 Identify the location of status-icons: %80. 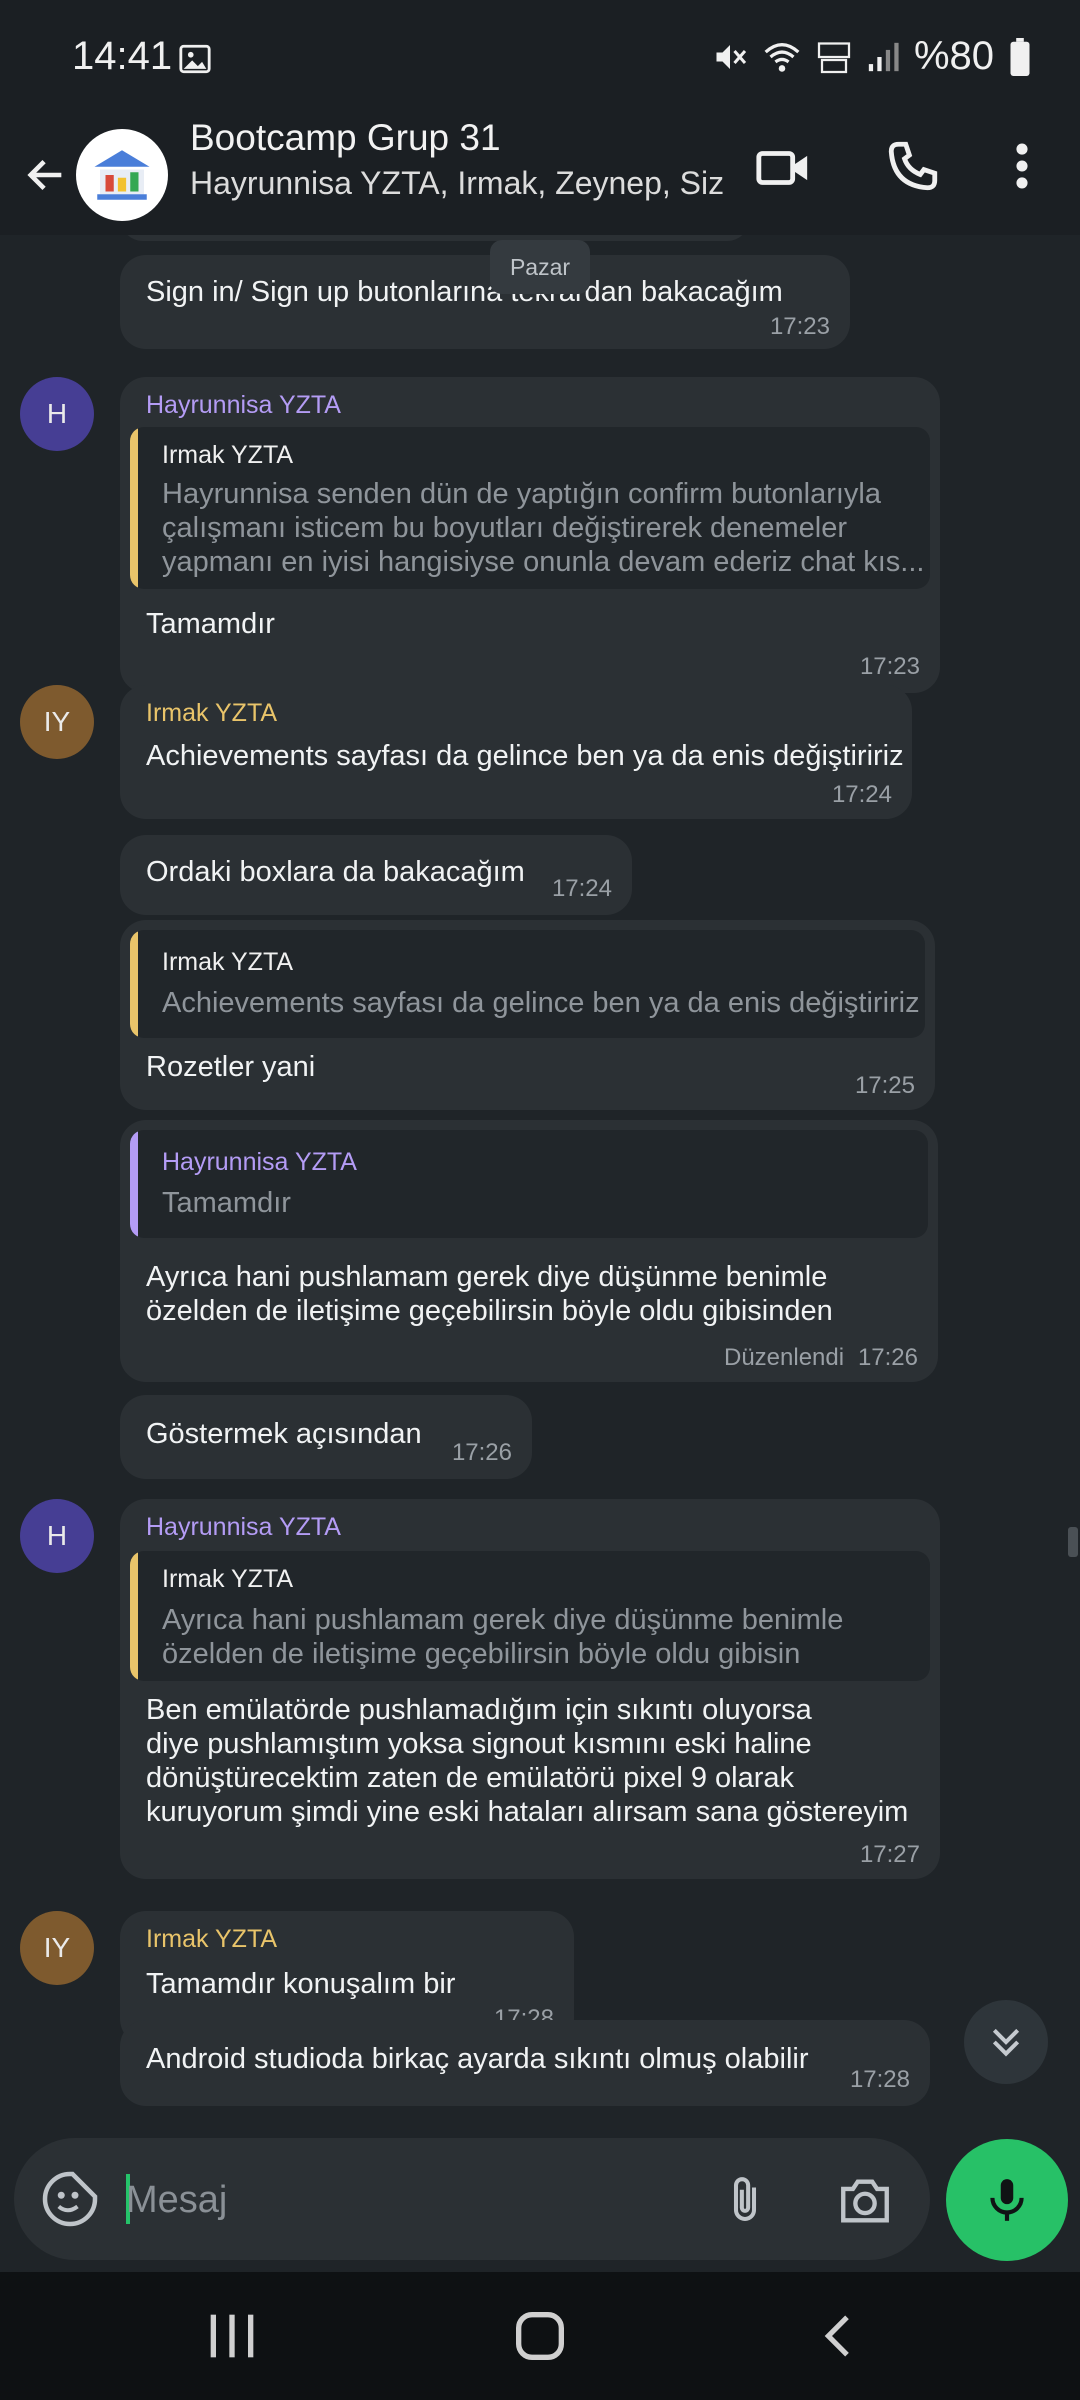
(872, 56).